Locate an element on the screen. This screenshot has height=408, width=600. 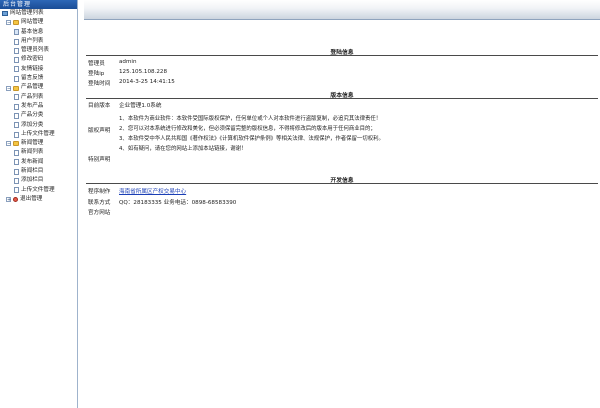
expand-icon: + is located at coordinates (8, 200).